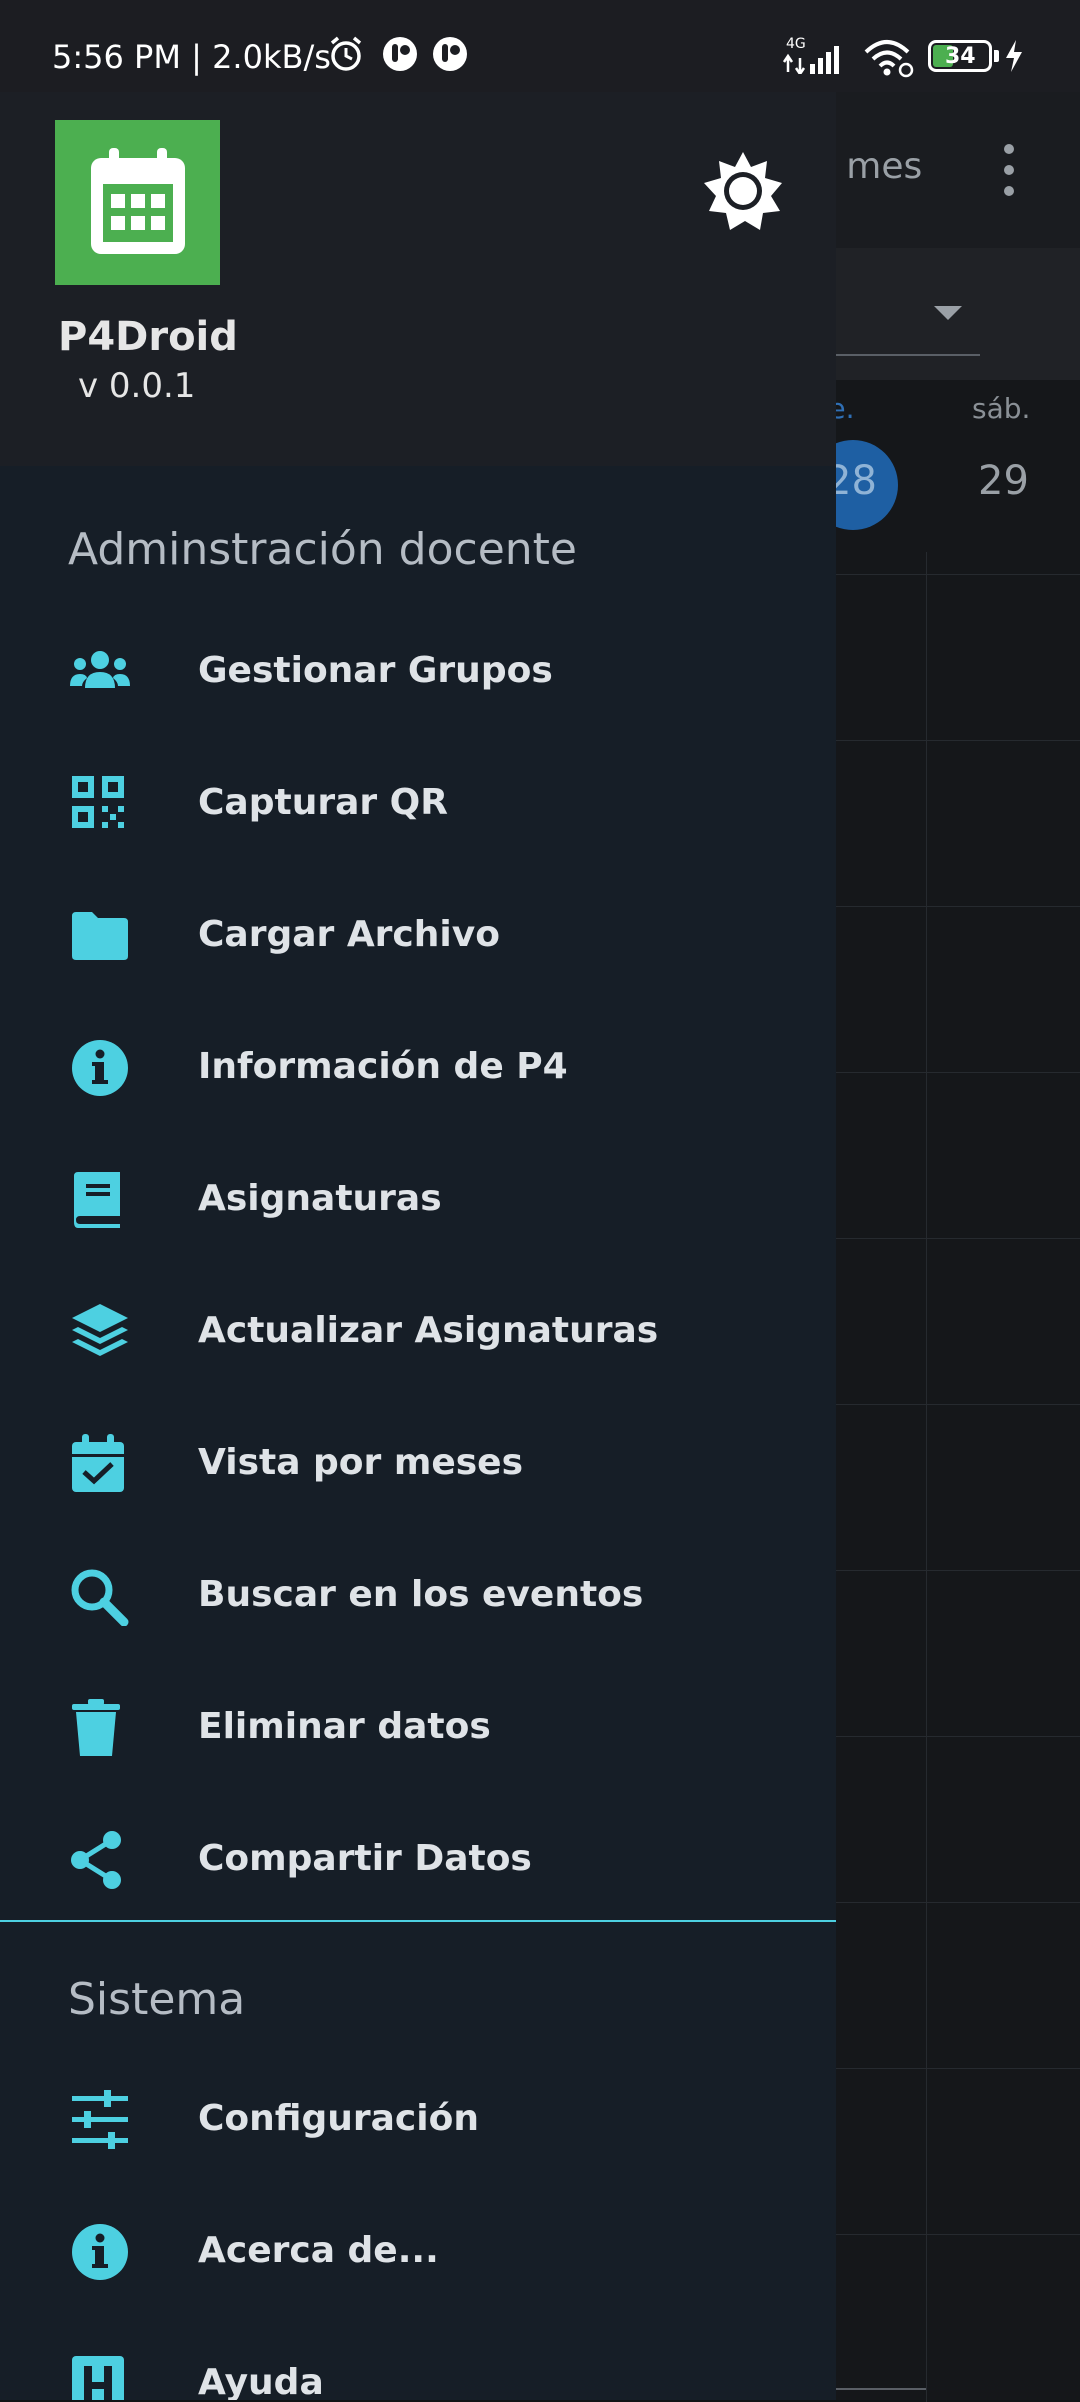 This screenshot has width=1080, height=2402. What do you see at coordinates (361, 1462) in the screenshot?
I see `menu-label: Vista por meses` at bounding box center [361, 1462].